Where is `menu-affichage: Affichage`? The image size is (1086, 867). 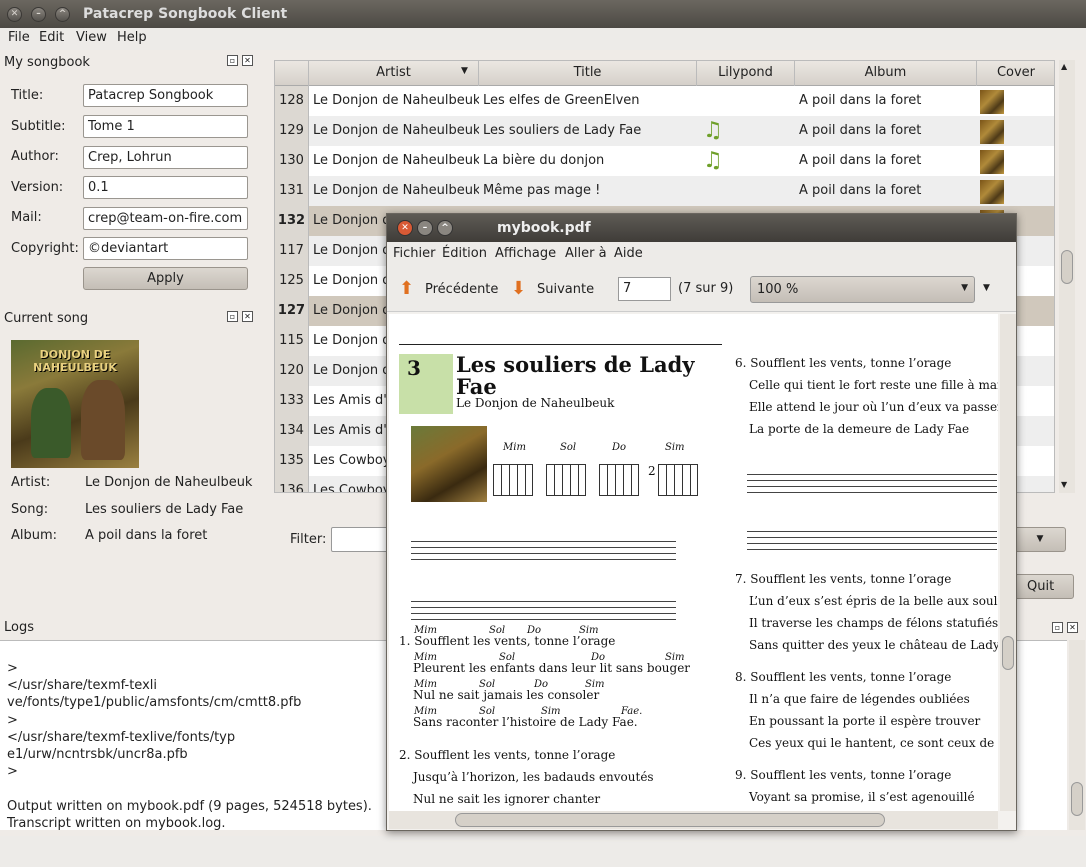
menu-affichage: Affichage is located at coordinates (525, 253).